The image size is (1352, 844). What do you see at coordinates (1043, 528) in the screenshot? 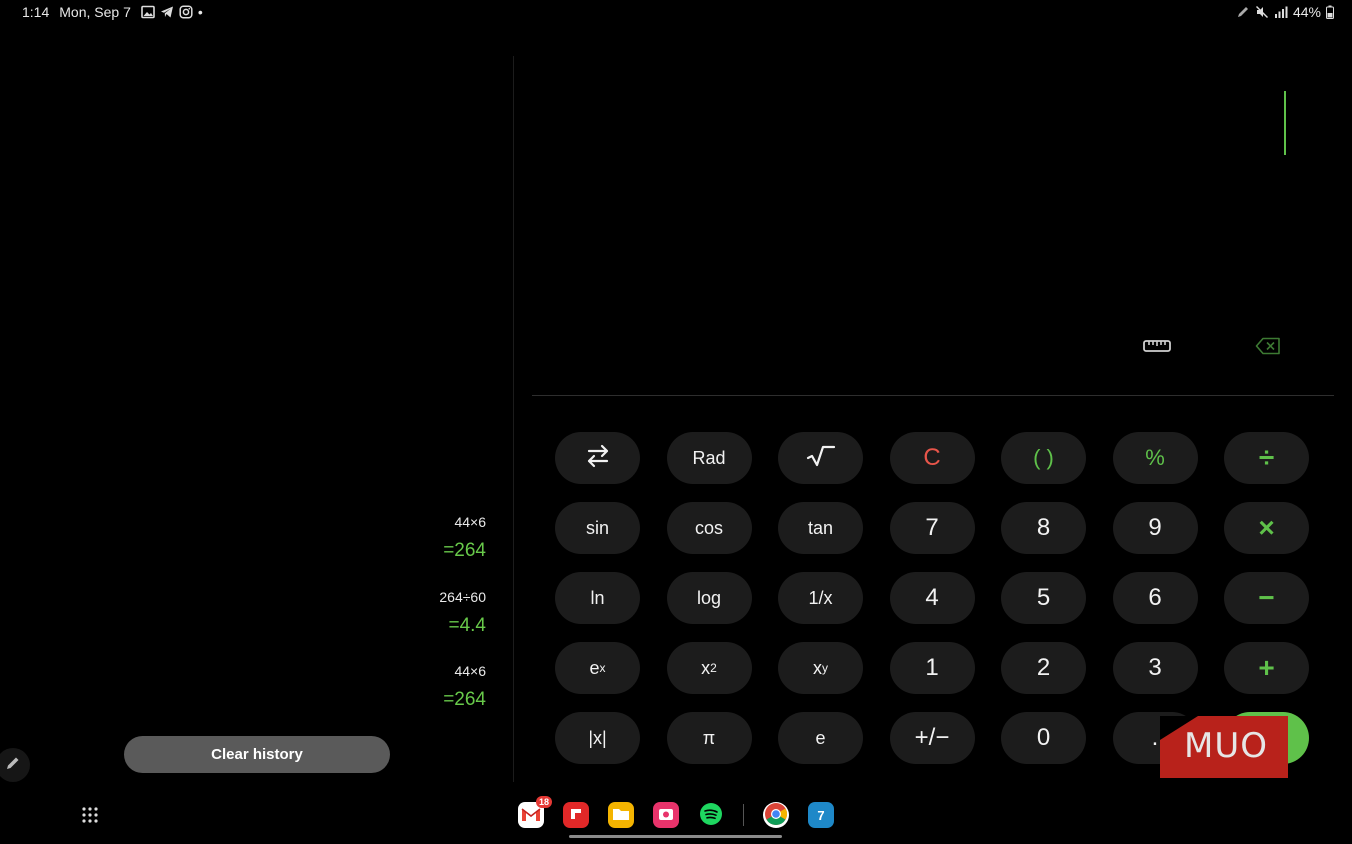
I see `digit-8-button: 8` at bounding box center [1043, 528].